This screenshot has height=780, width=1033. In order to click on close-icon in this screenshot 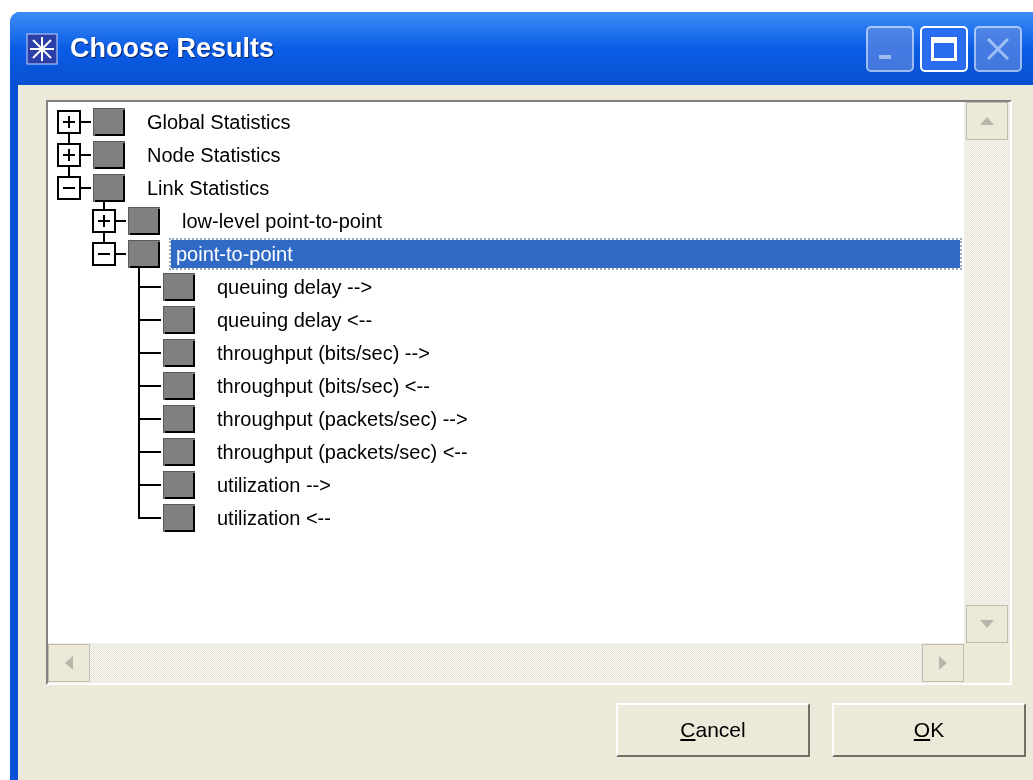, I will do `click(998, 48)`.